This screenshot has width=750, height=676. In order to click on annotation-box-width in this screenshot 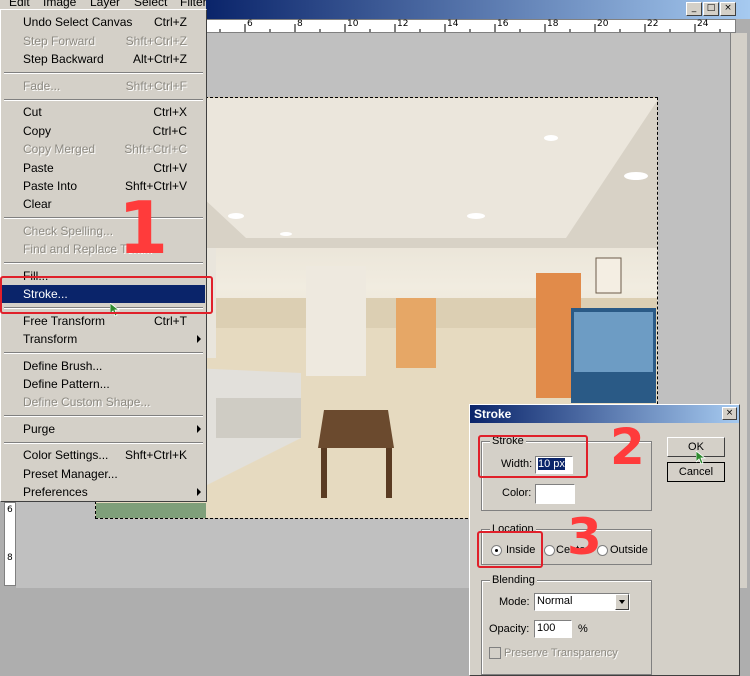, I will do `click(533, 456)`.